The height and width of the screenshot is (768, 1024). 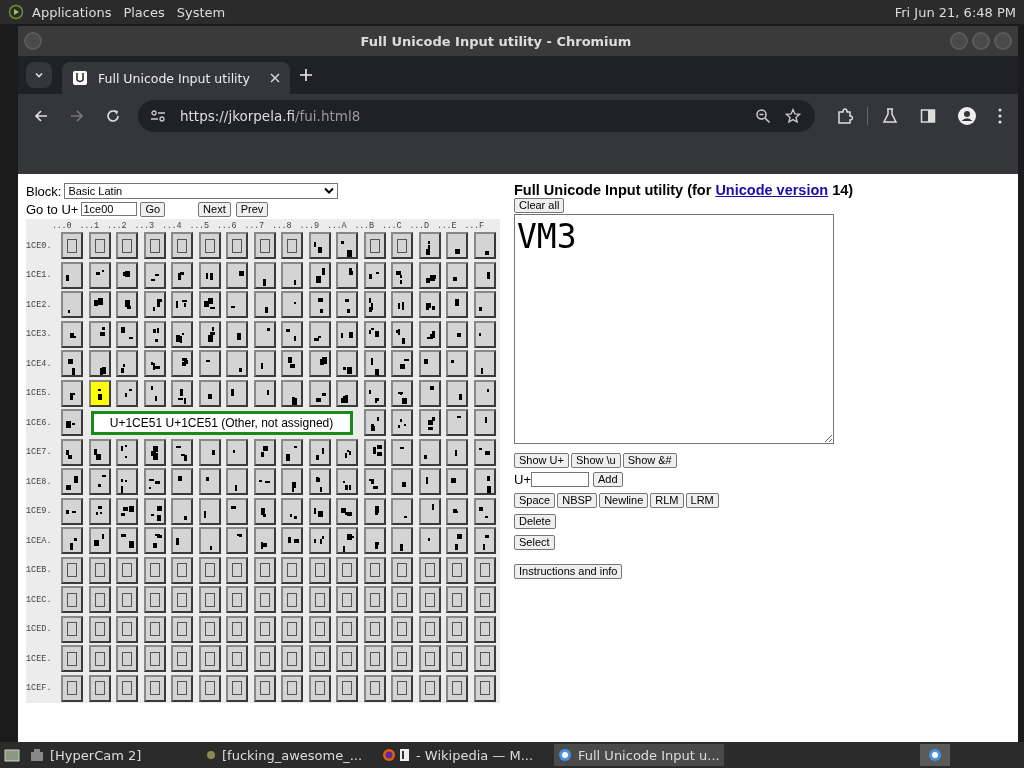 I want to click on insert-character-button: LRM, so click(x=702, y=500).